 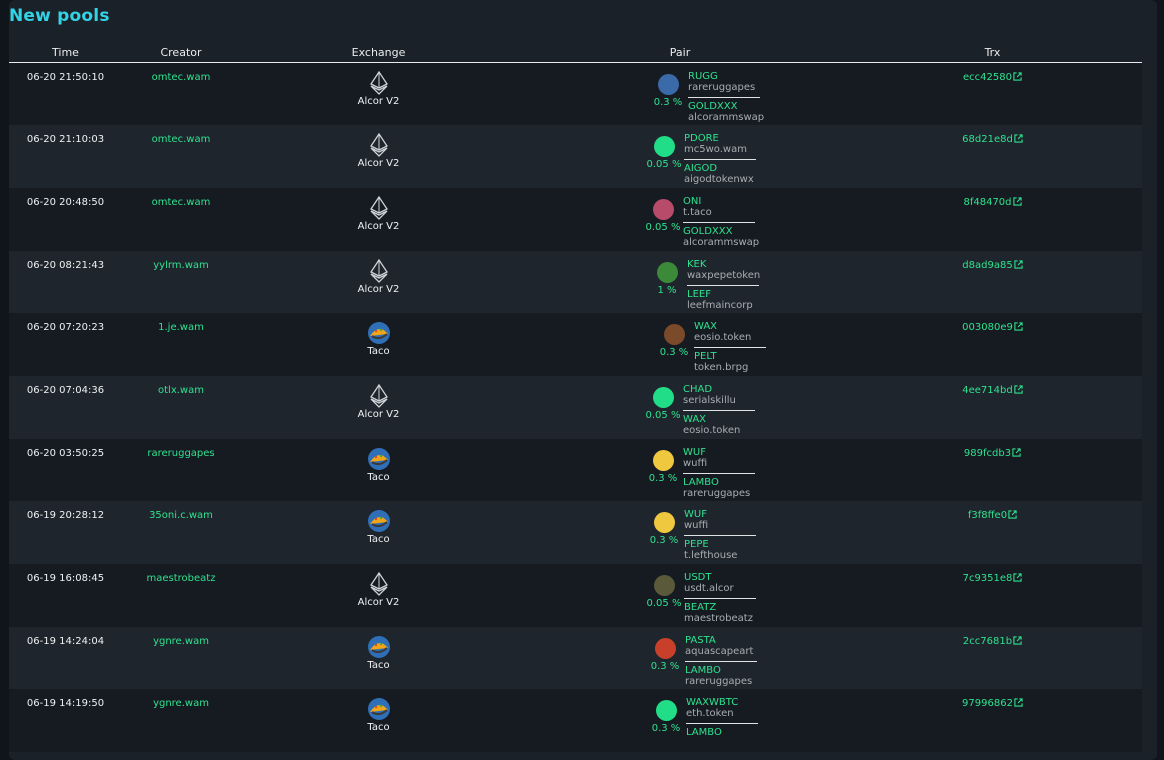 I want to click on trx-id: 7c9351e8, so click(x=988, y=578).